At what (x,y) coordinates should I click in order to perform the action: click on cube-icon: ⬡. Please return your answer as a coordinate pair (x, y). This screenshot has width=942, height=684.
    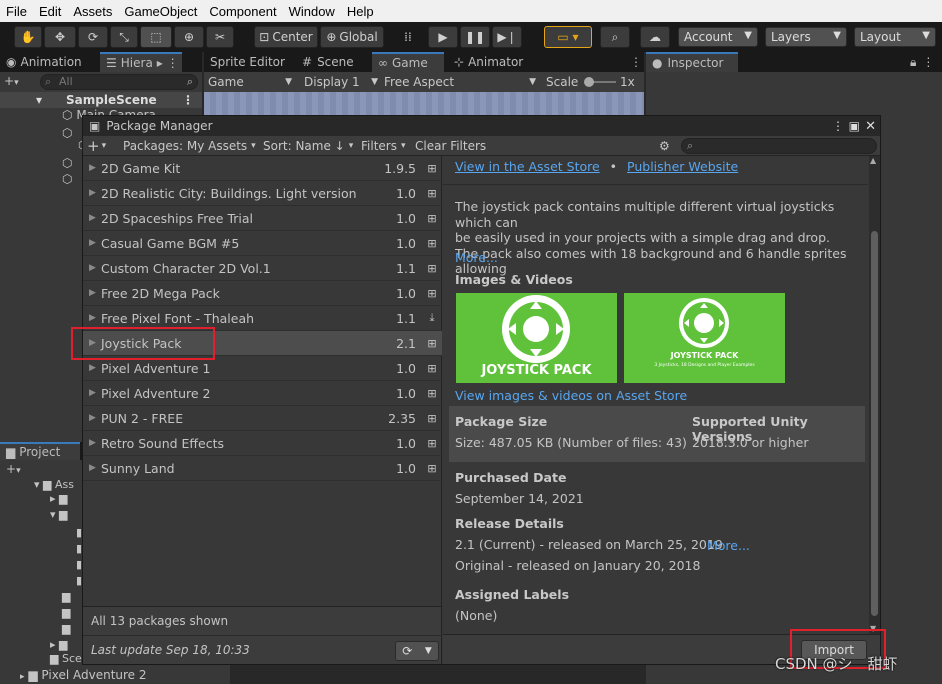
    Looking at the image, I should click on (67, 163).